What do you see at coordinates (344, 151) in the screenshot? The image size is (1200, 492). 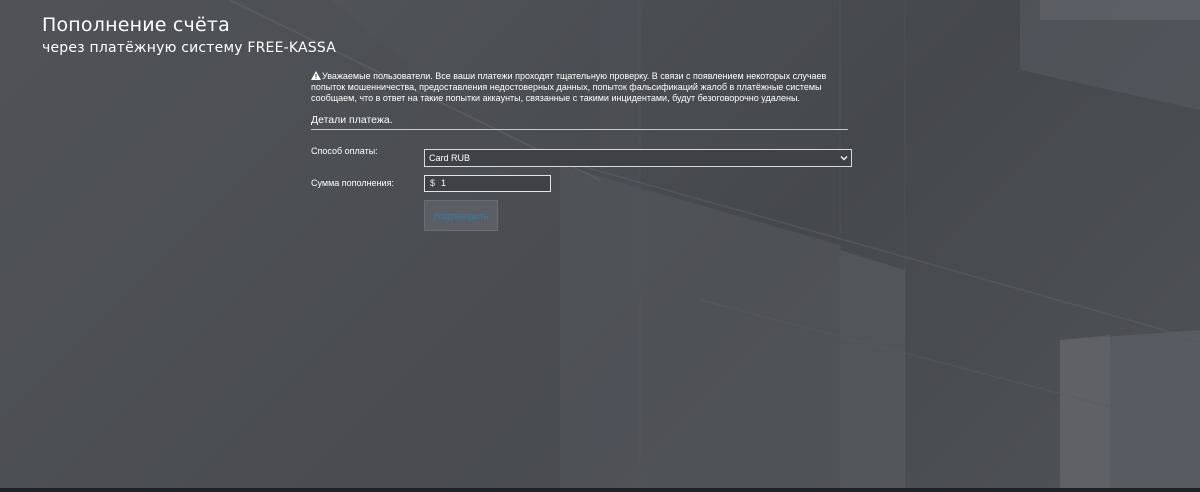 I see `payment-method-label: Способ оплаты:` at bounding box center [344, 151].